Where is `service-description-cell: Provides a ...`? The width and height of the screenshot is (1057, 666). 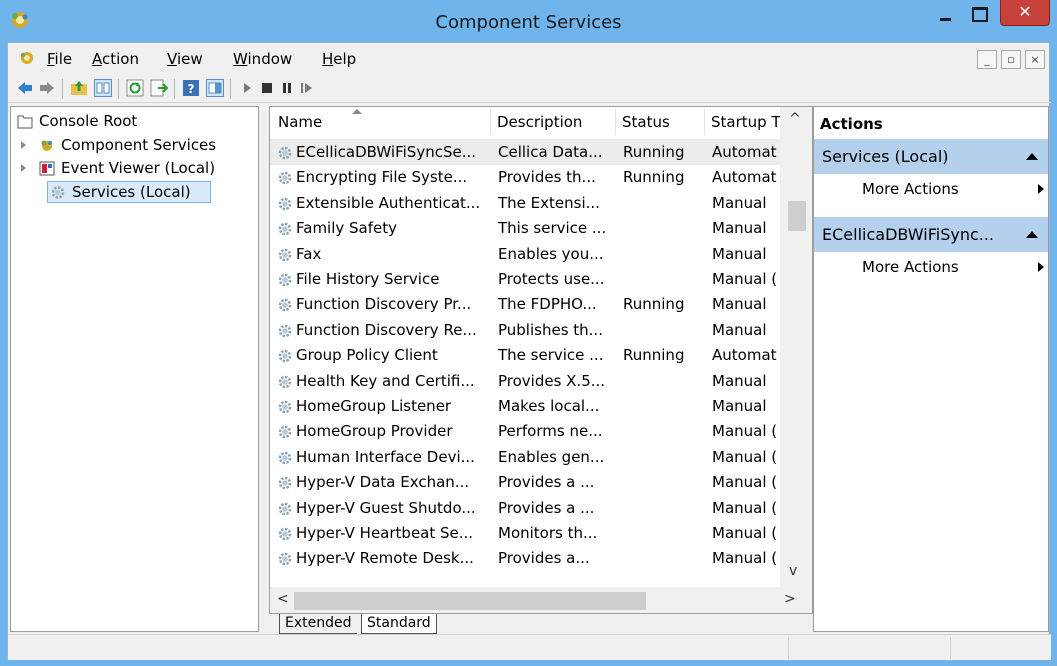
service-description-cell: Provides a ... is located at coordinates (546, 482).